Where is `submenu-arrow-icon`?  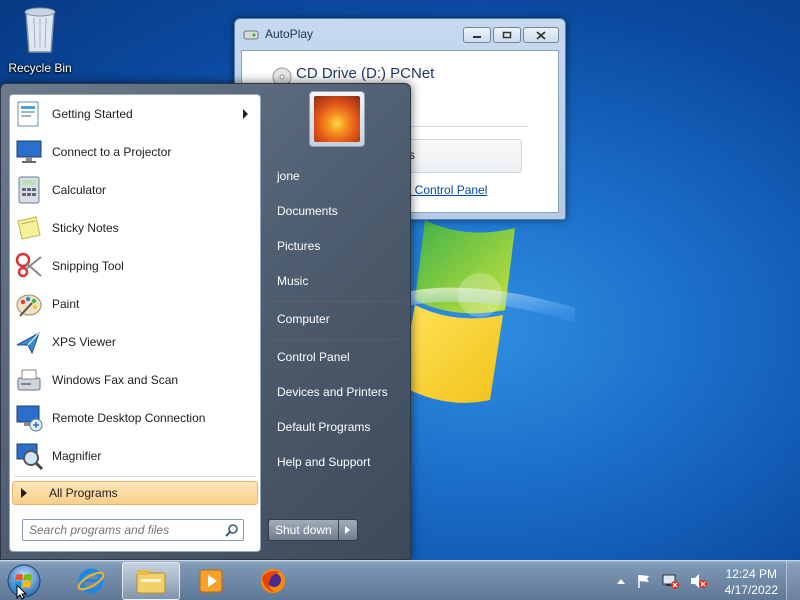
submenu-arrow-icon is located at coordinates (245, 114).